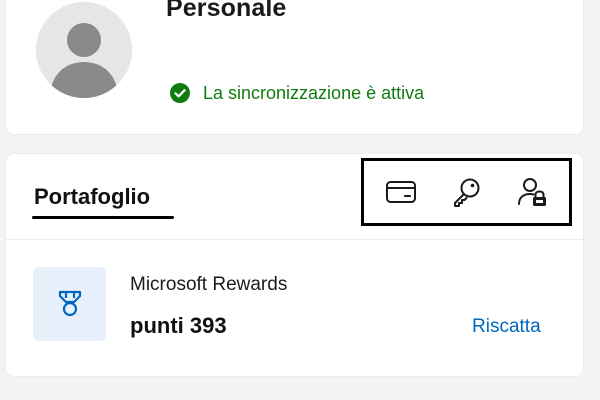  Describe the element at coordinates (103, 217) in the screenshot. I see `tab-wallet-underline` at that location.